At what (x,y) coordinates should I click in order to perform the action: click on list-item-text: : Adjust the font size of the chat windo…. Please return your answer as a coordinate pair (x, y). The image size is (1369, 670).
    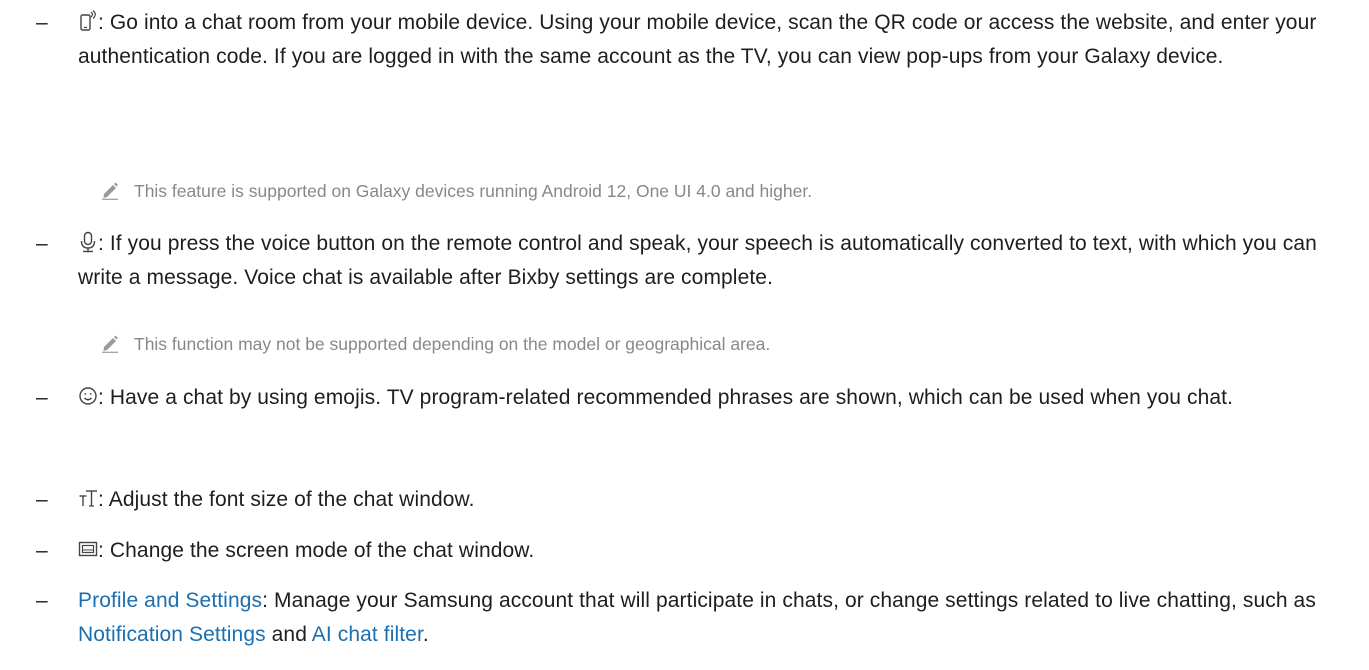
    Looking at the image, I should click on (717, 500).